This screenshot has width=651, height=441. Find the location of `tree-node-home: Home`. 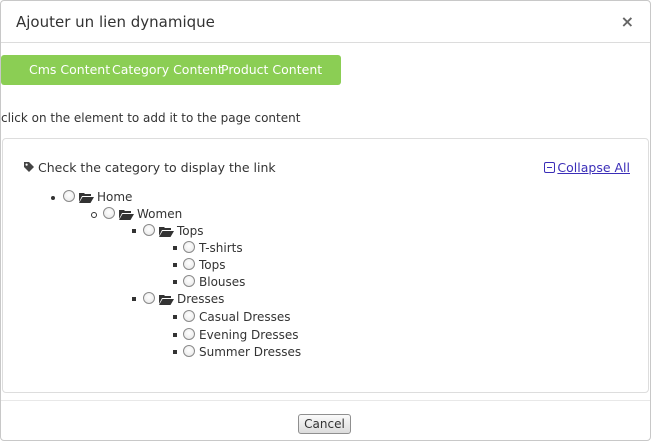

tree-node-home: Home is located at coordinates (97, 197).